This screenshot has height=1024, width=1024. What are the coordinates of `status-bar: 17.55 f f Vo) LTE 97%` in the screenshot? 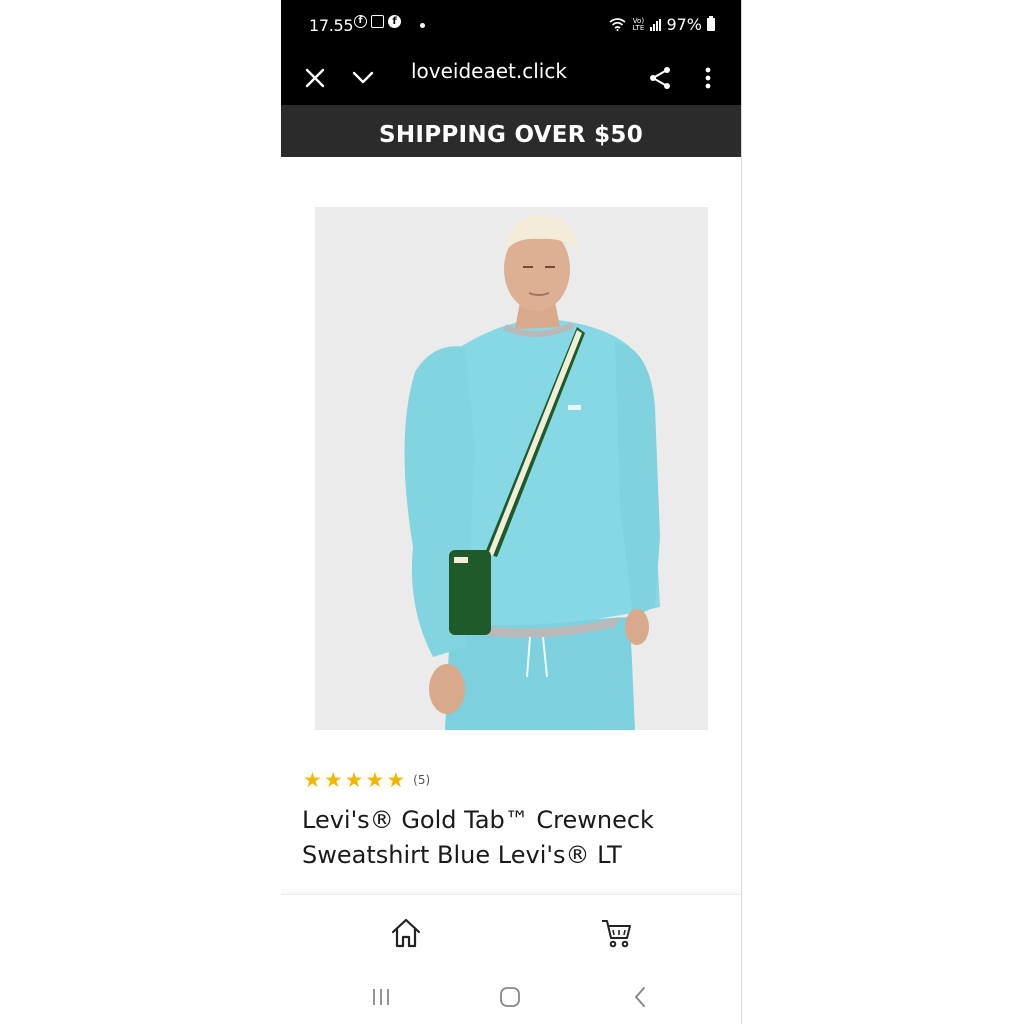 It's located at (511, 25).